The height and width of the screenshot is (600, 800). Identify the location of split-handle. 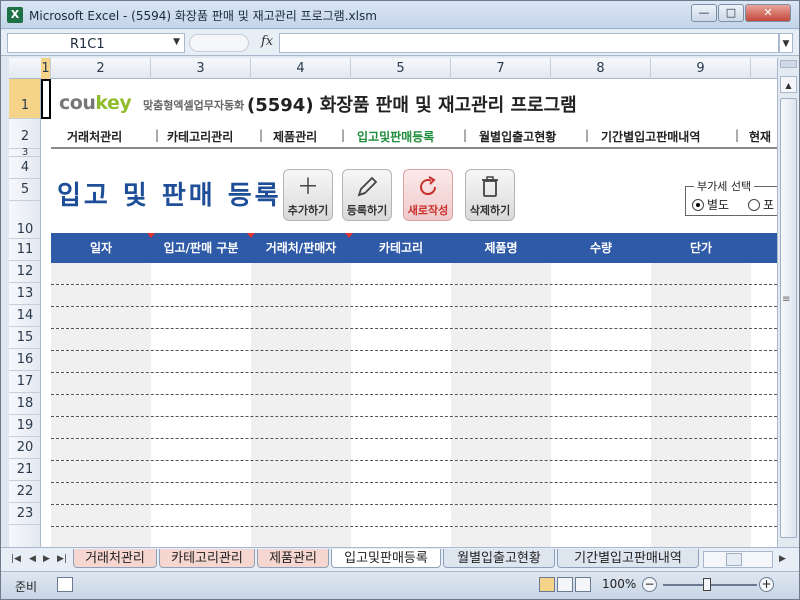
(788, 64).